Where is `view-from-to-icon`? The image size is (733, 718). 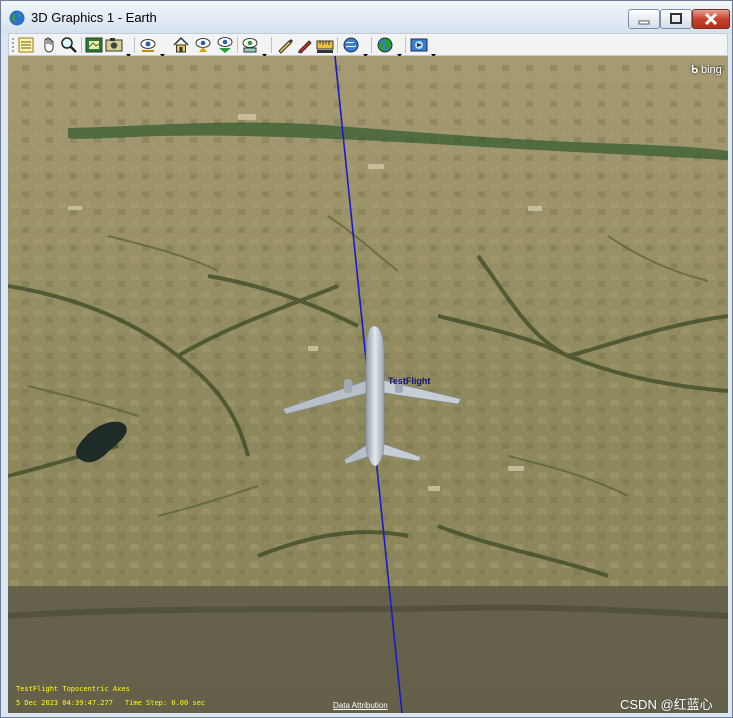
view-from-to-icon is located at coordinates (148, 45).